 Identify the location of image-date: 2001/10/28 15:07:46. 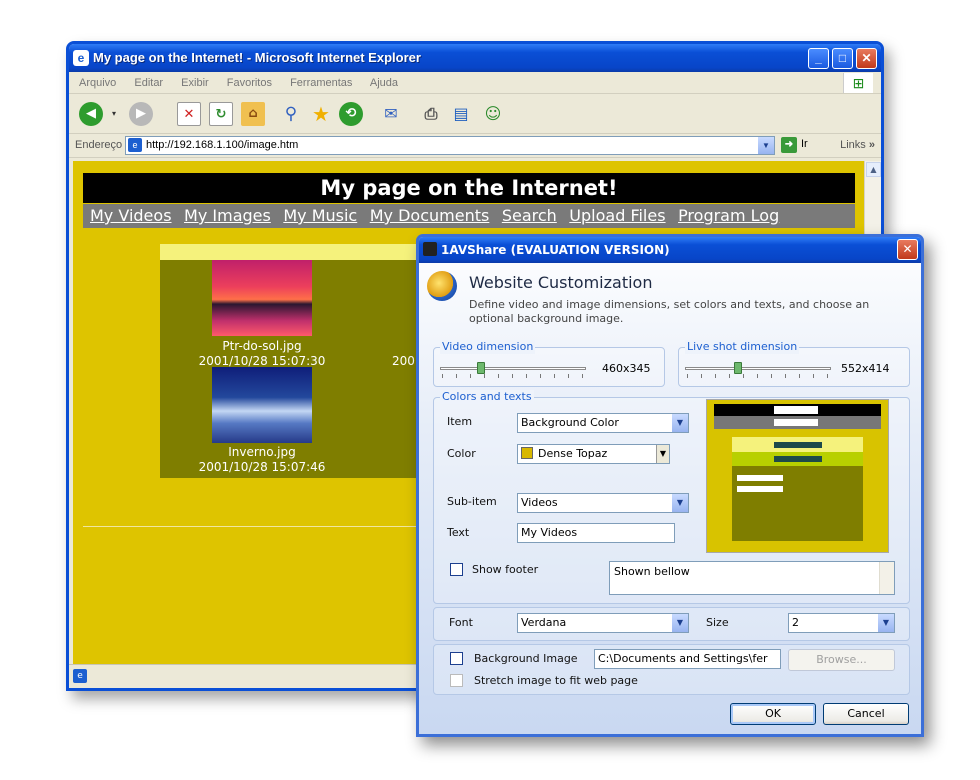
(262, 467).